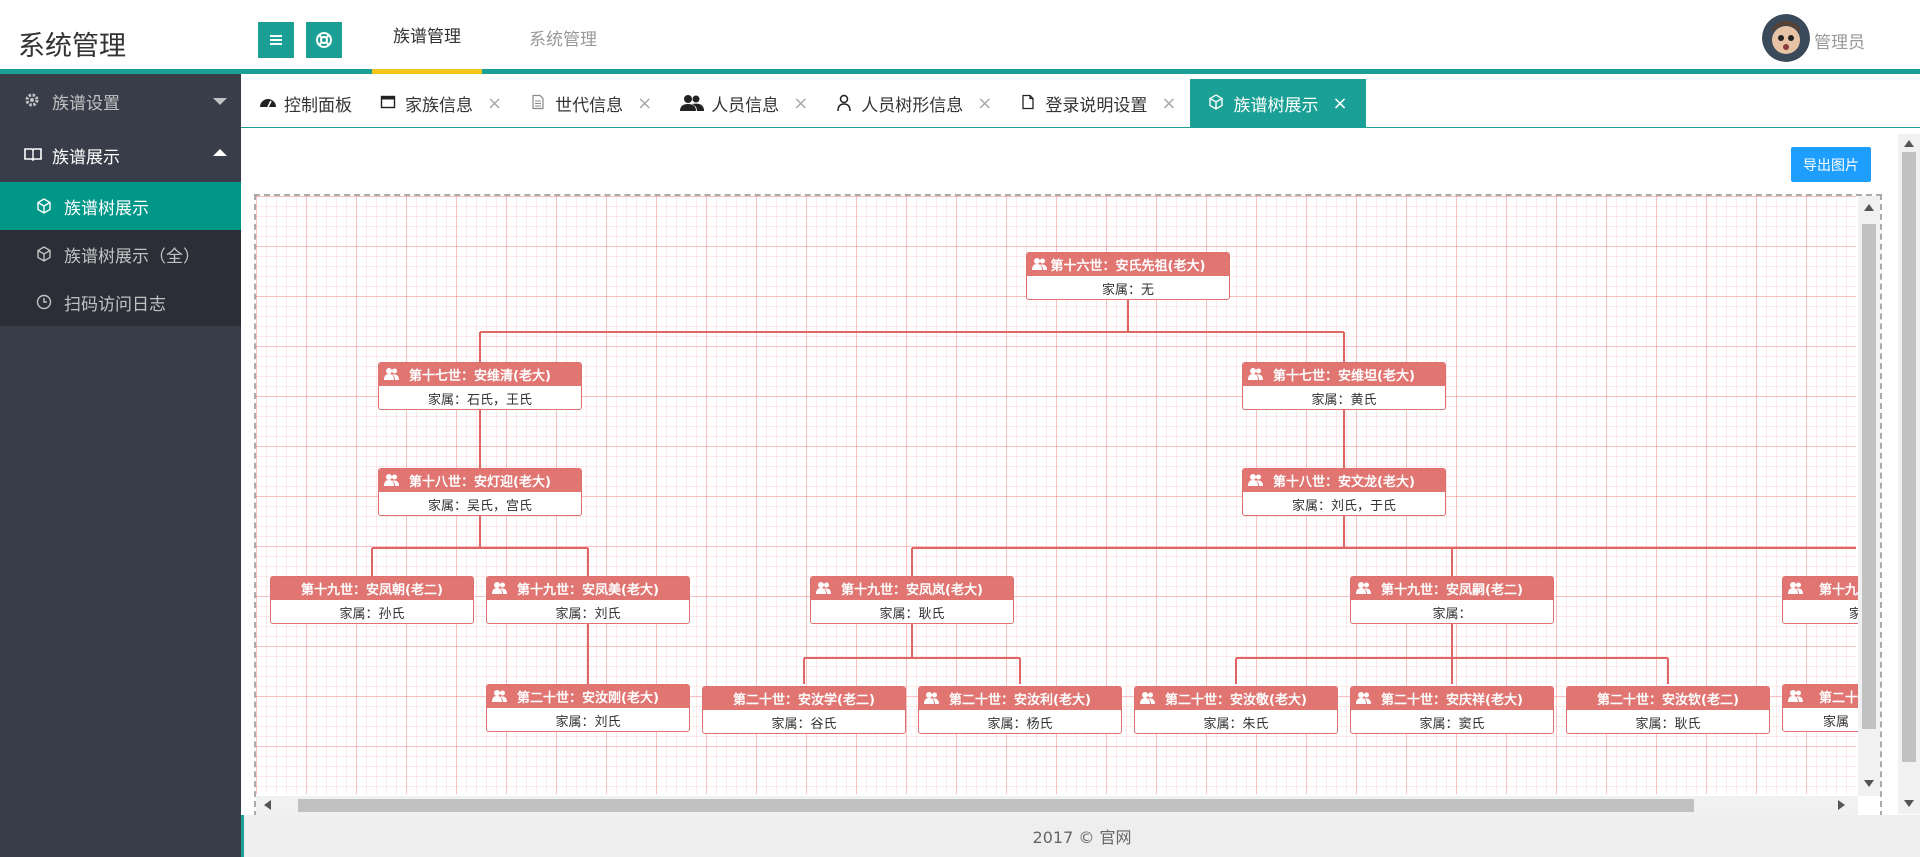  I want to click on canvas-horizontal-scrollbar, so click(1057, 805).